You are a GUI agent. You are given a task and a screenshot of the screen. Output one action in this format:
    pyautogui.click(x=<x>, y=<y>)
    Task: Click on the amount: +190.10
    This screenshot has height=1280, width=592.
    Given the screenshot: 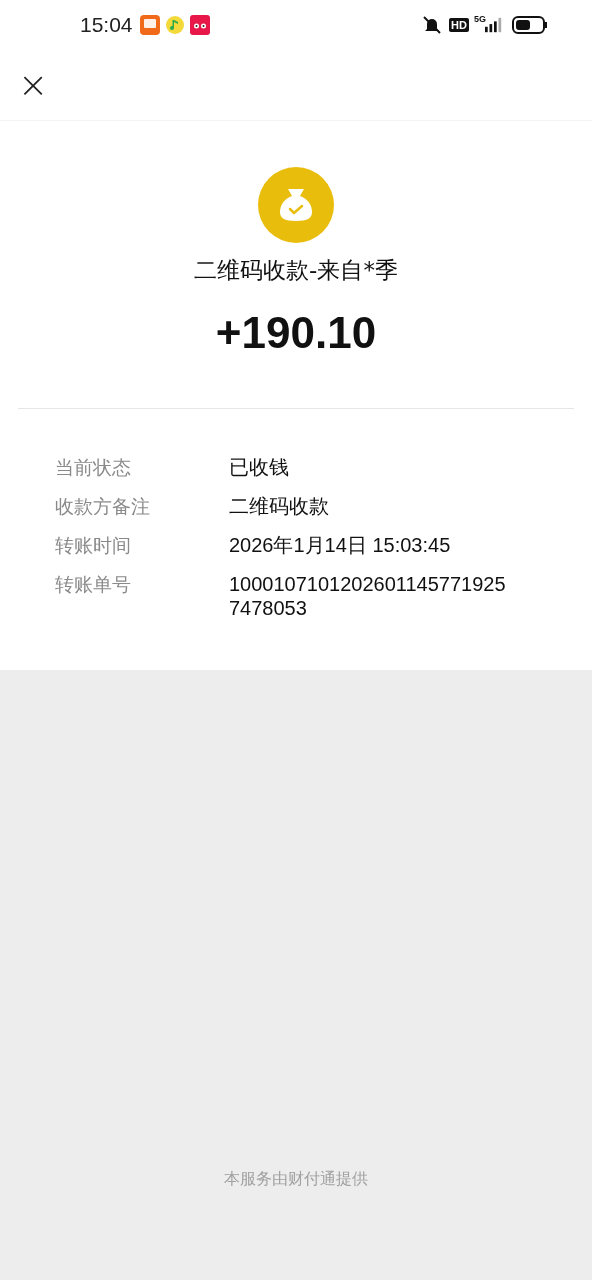 What is the action you would take?
    pyautogui.click(x=296, y=333)
    